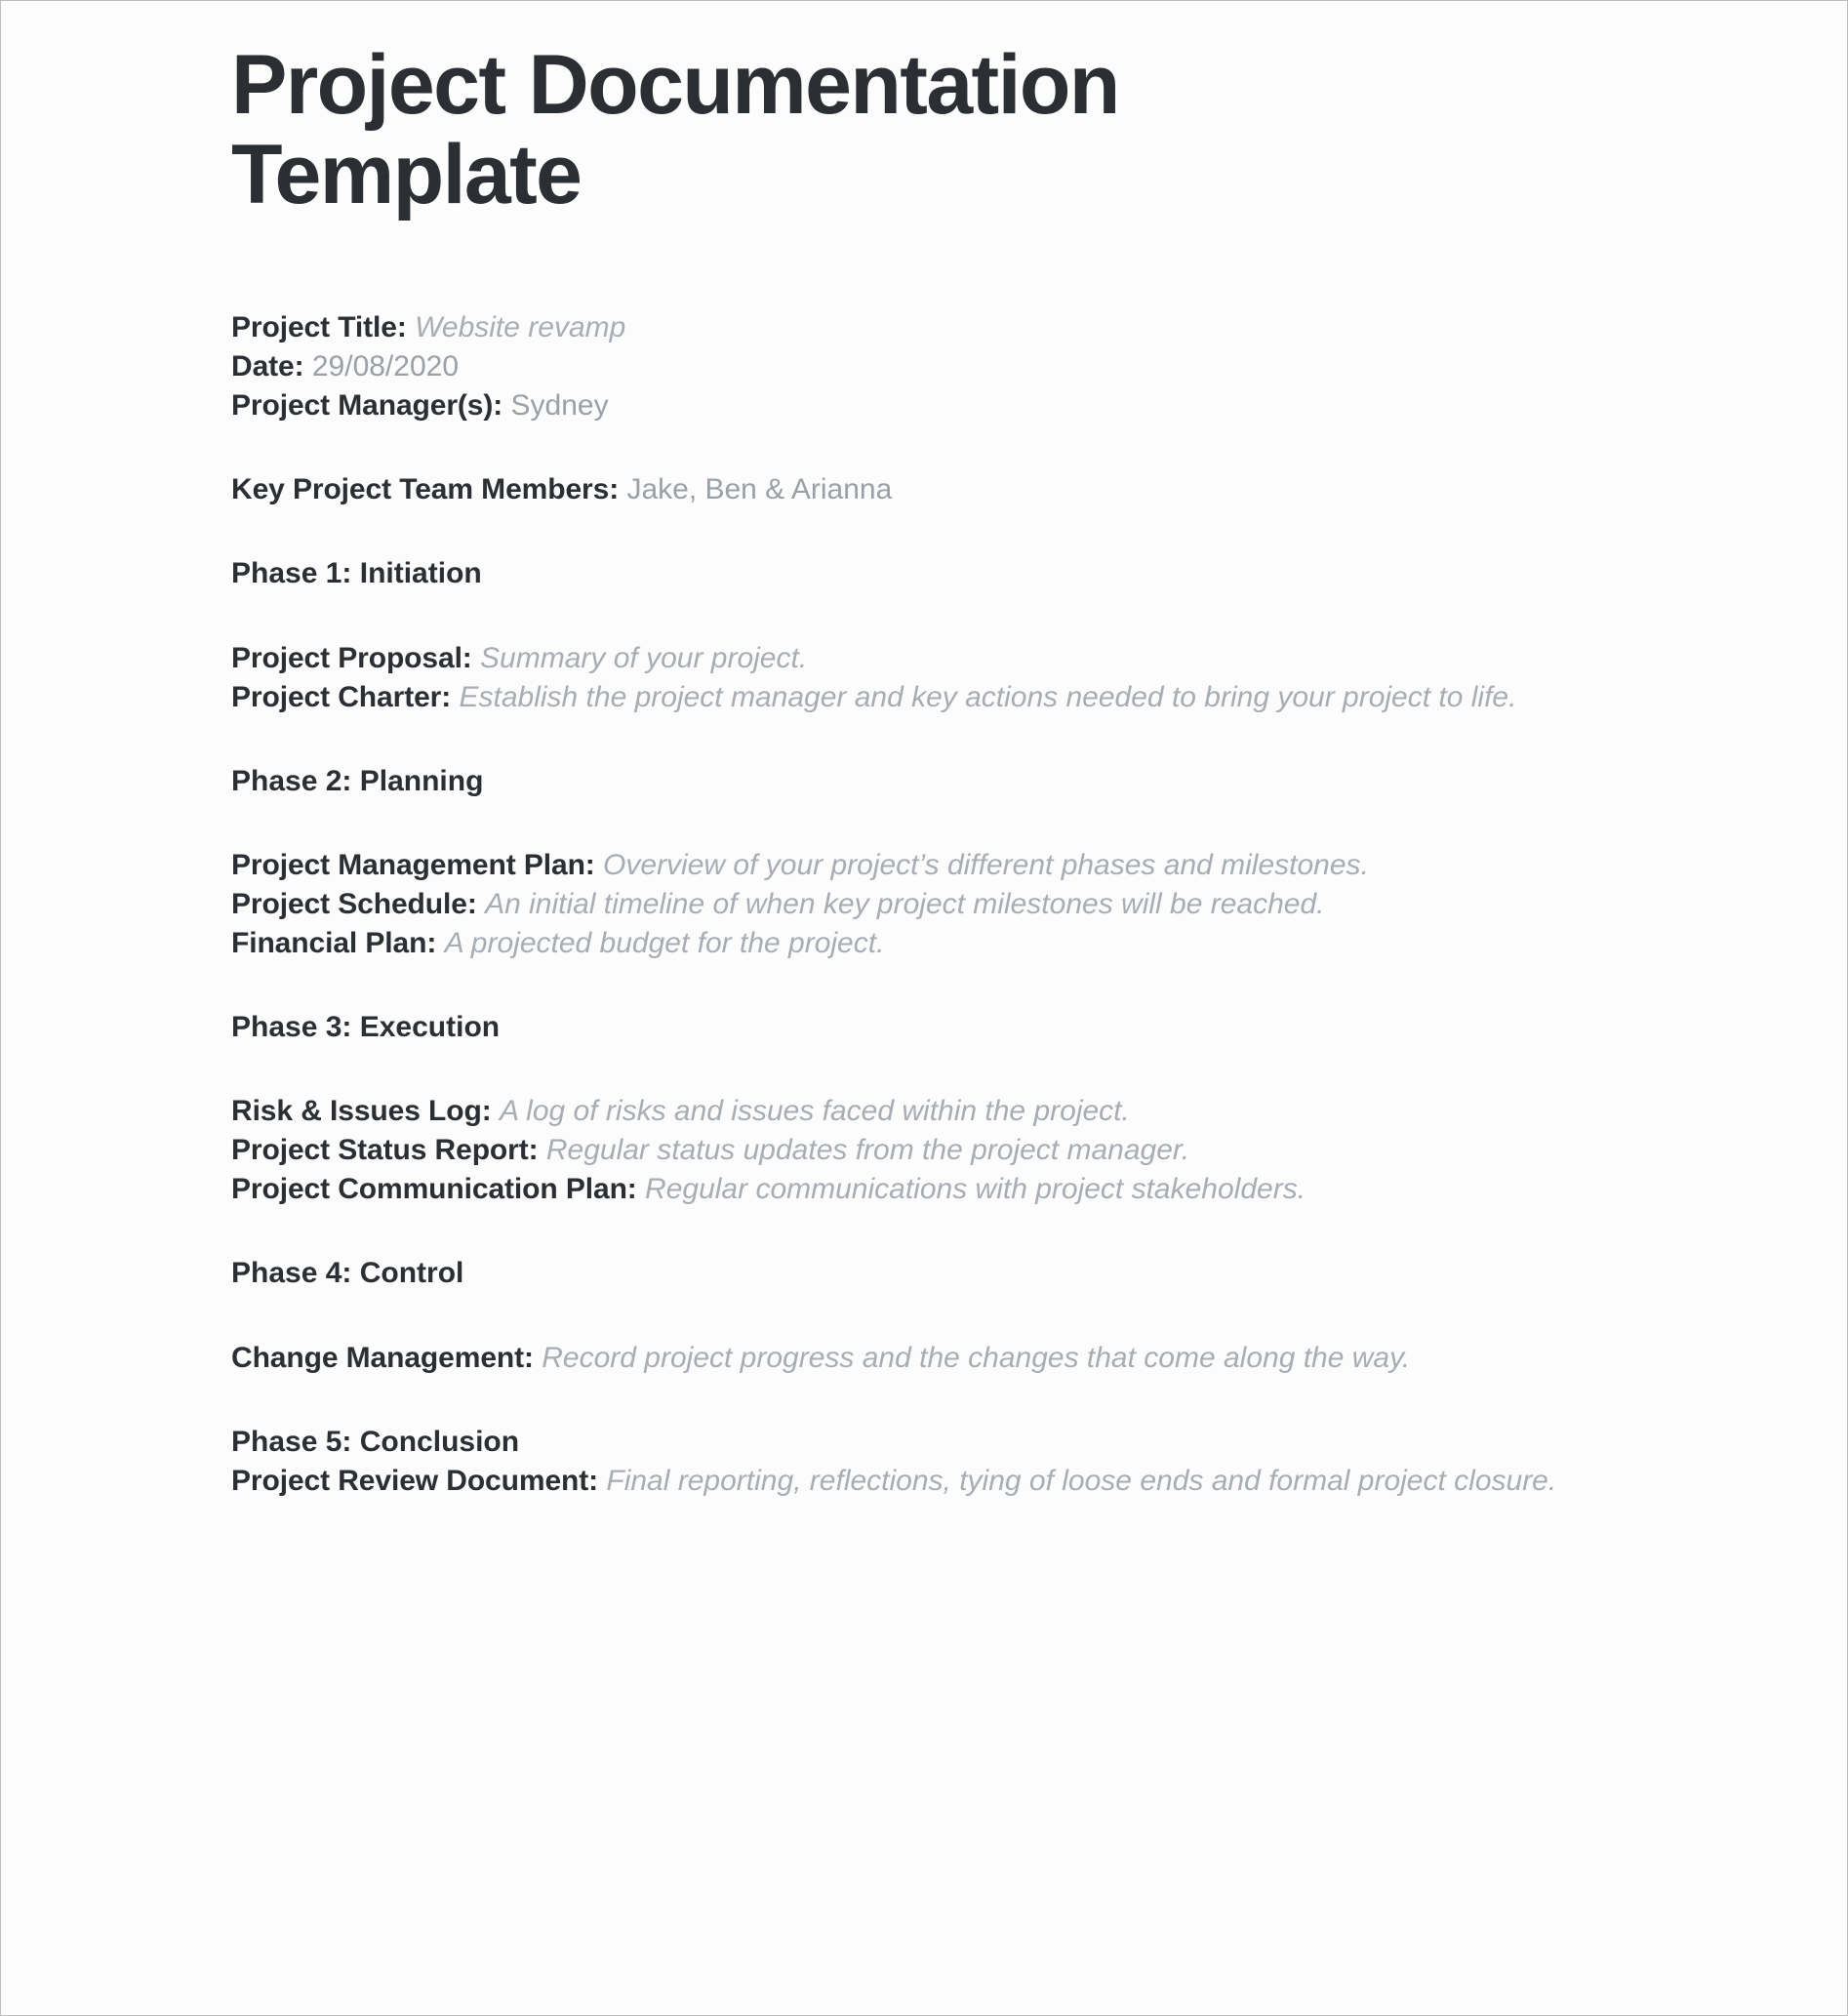 The width and height of the screenshot is (1848, 2016). Describe the element at coordinates (900, 366) in the screenshot. I see `meta-row-date: Date: 29/08/2020` at that location.